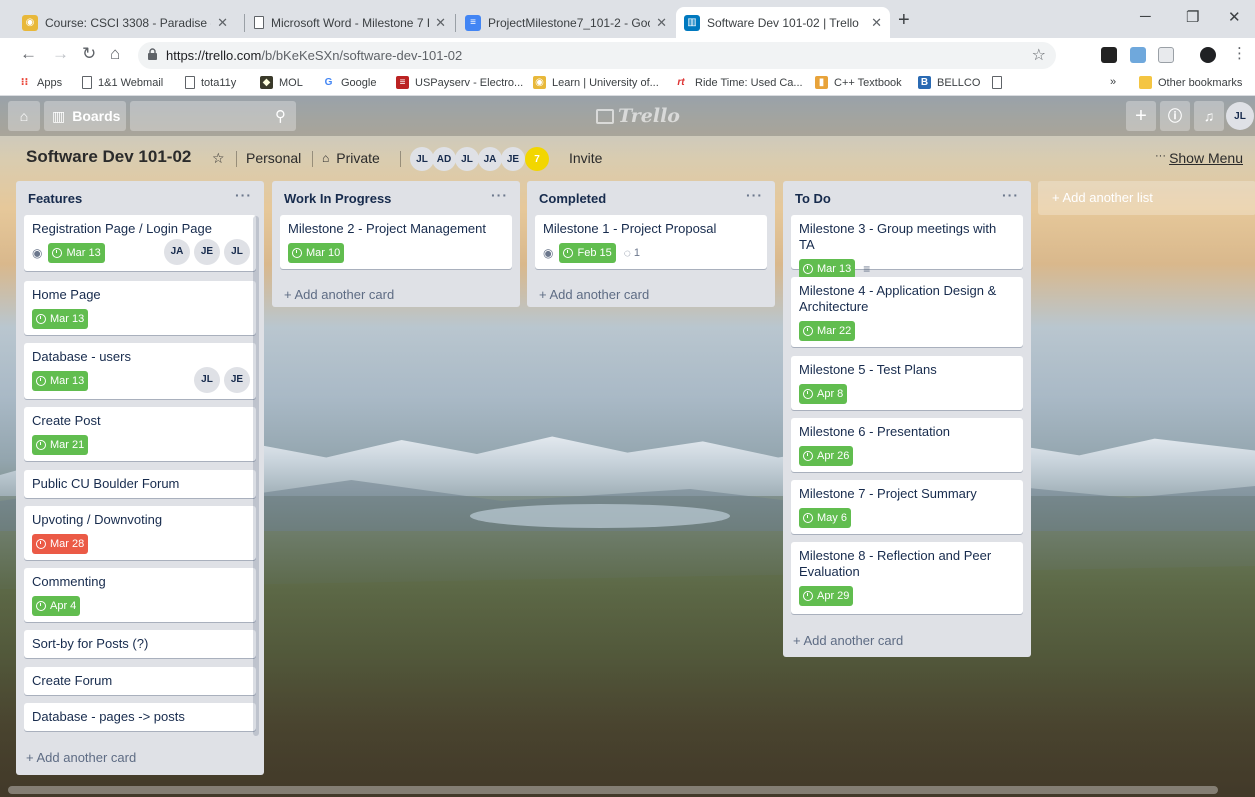 This screenshot has height=797, width=1255. I want to click on card: Milestone 5 - Test Plans Apr 8, so click(907, 383).